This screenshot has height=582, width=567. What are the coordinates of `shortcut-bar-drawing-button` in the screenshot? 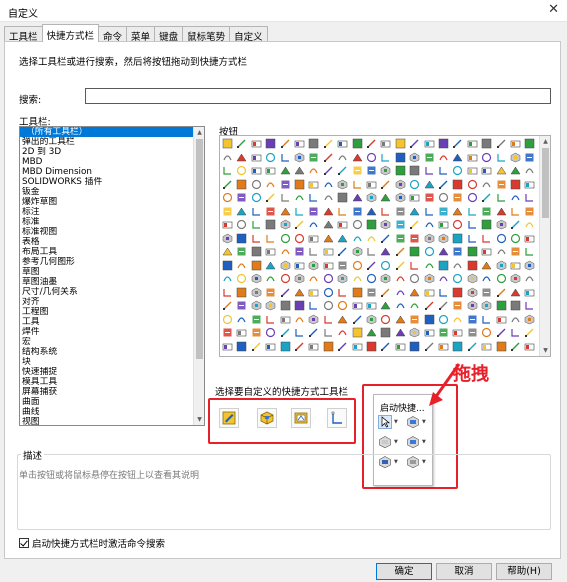 It's located at (301, 418).